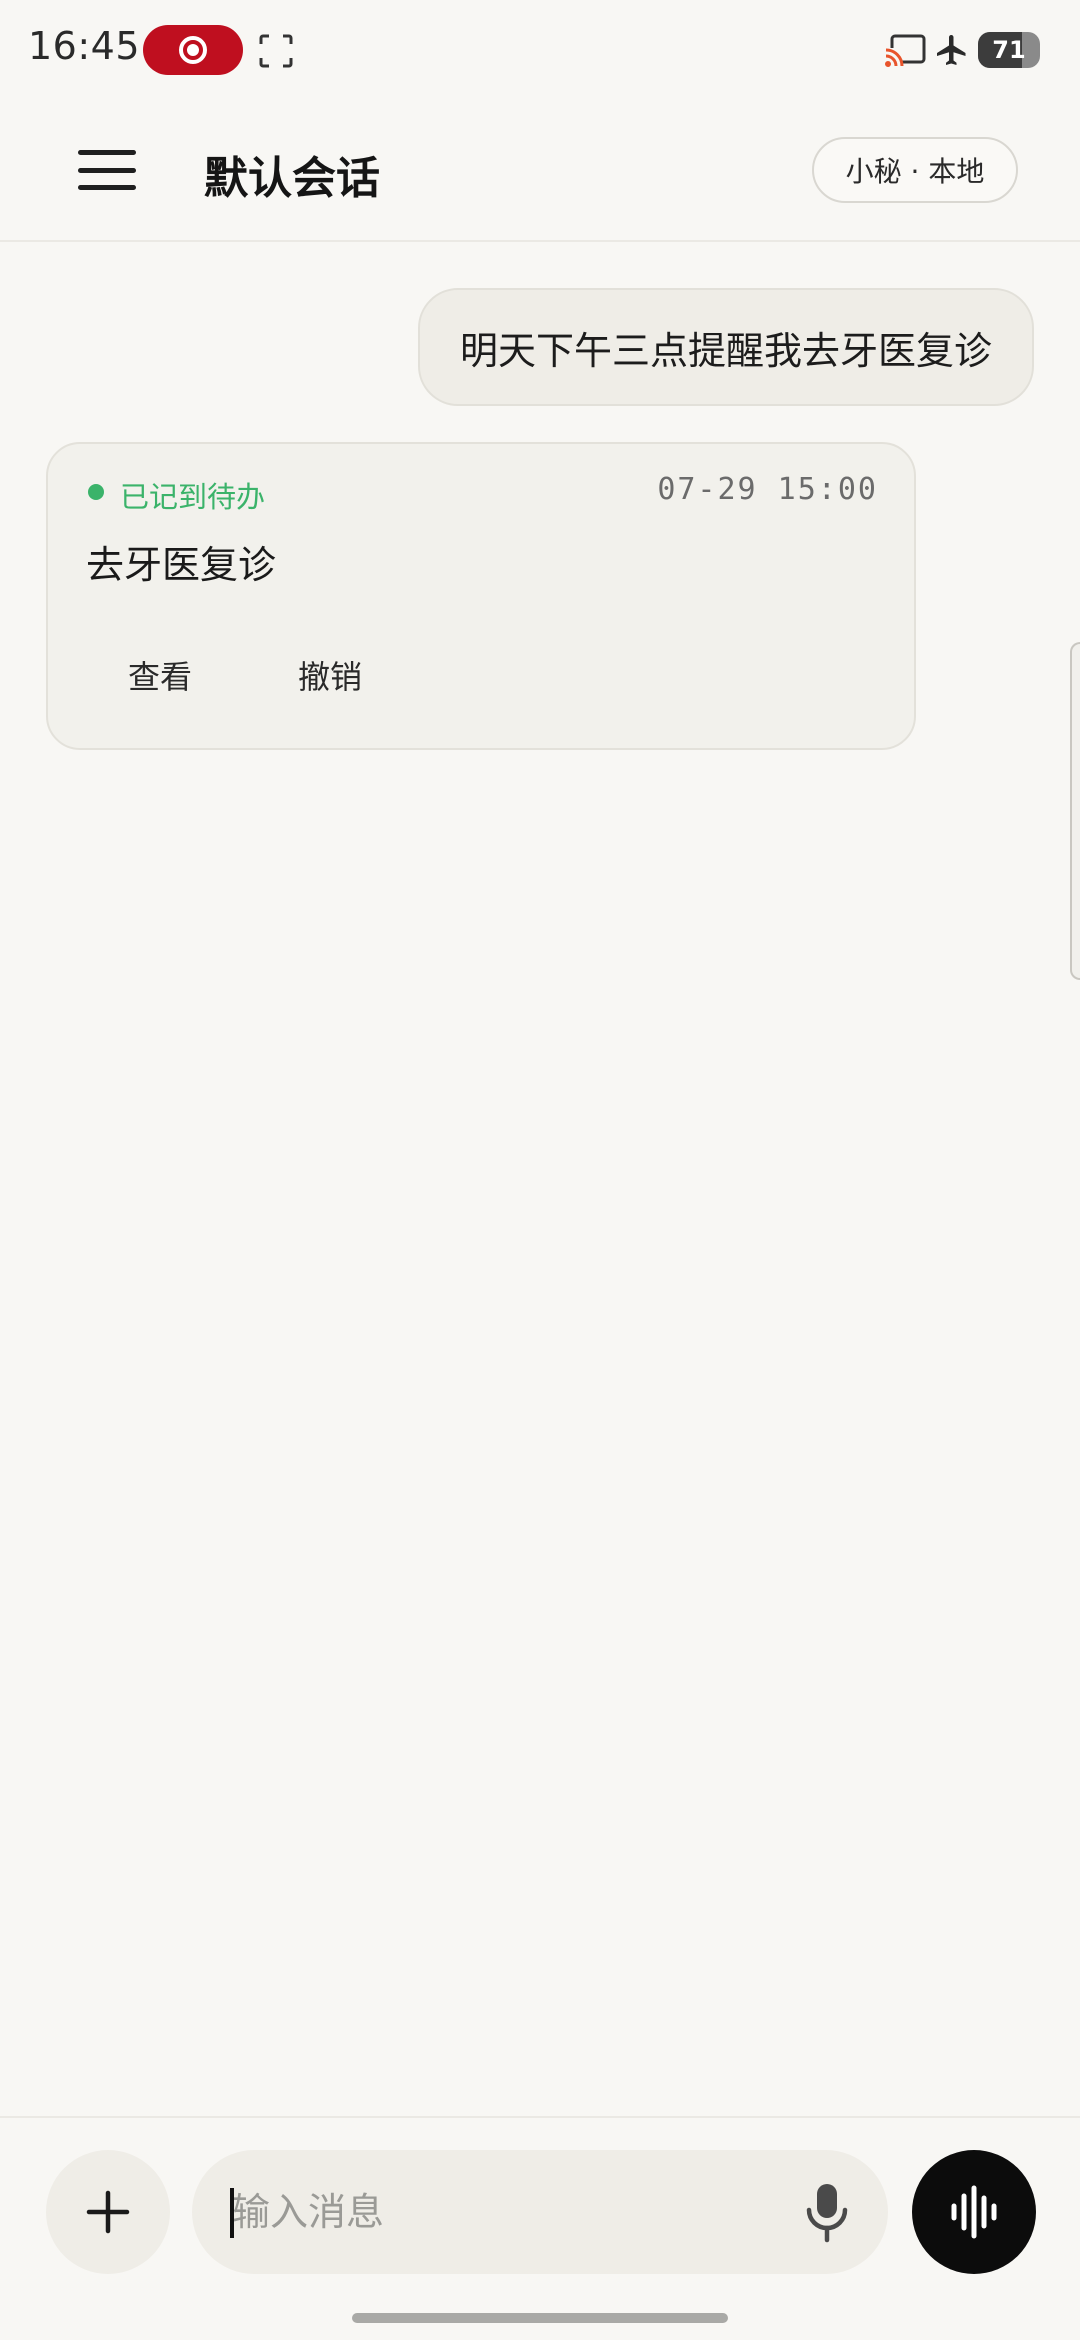  I want to click on screenshot-icon, so click(276, 51).